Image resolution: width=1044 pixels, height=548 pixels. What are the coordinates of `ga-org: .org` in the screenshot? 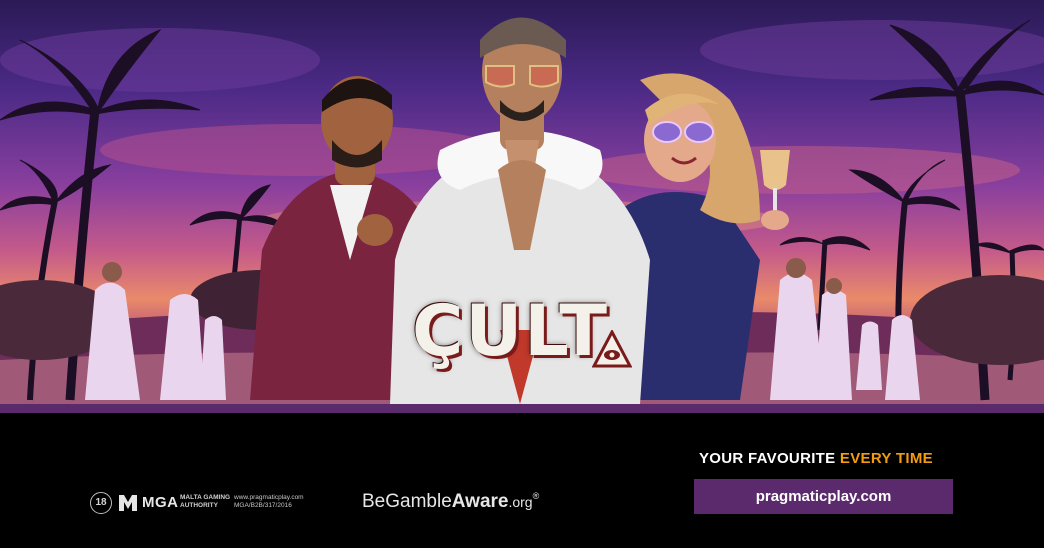 It's located at (520, 502).